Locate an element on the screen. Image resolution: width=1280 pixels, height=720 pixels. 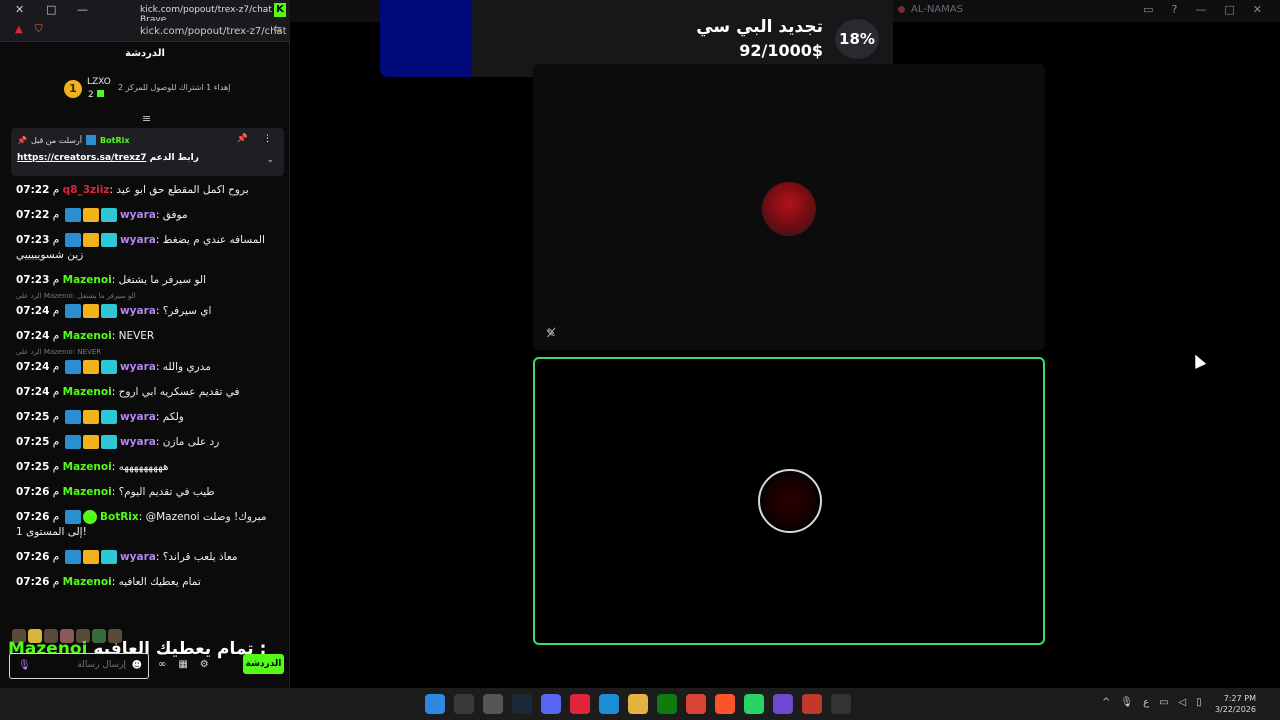
address-bar: ▲ ⛉ kick.com/popout/trex-z7/chat ⇆ is located at coordinates (145, 31).